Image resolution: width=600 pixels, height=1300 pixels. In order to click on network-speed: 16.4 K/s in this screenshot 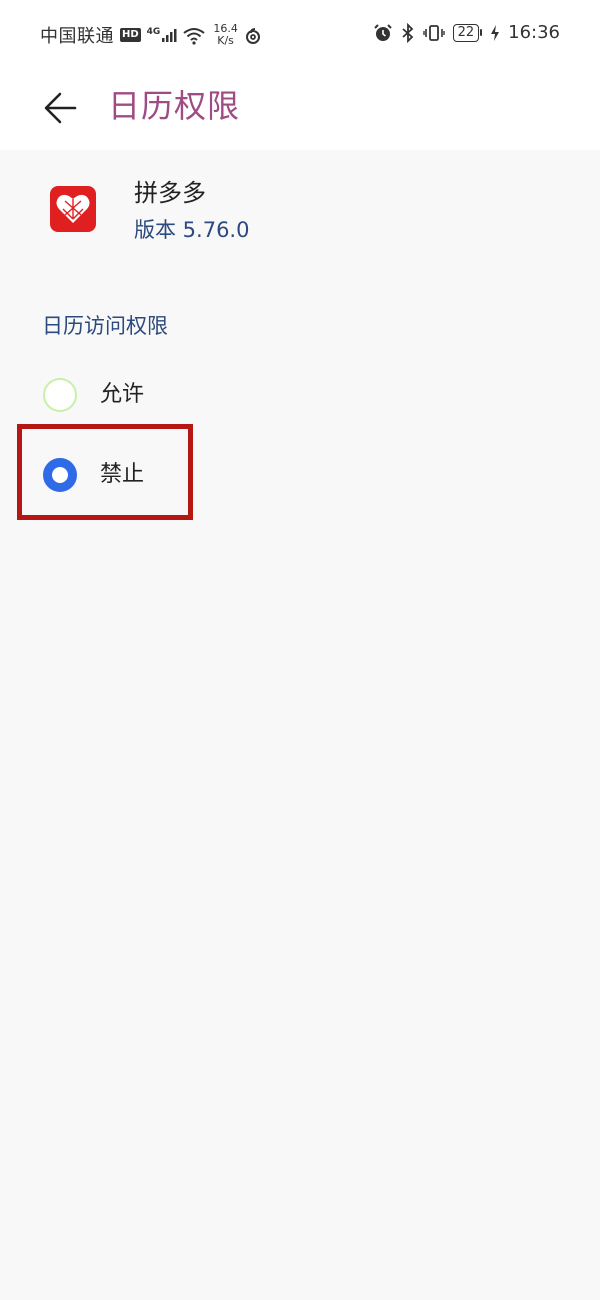, I will do `click(225, 35)`.